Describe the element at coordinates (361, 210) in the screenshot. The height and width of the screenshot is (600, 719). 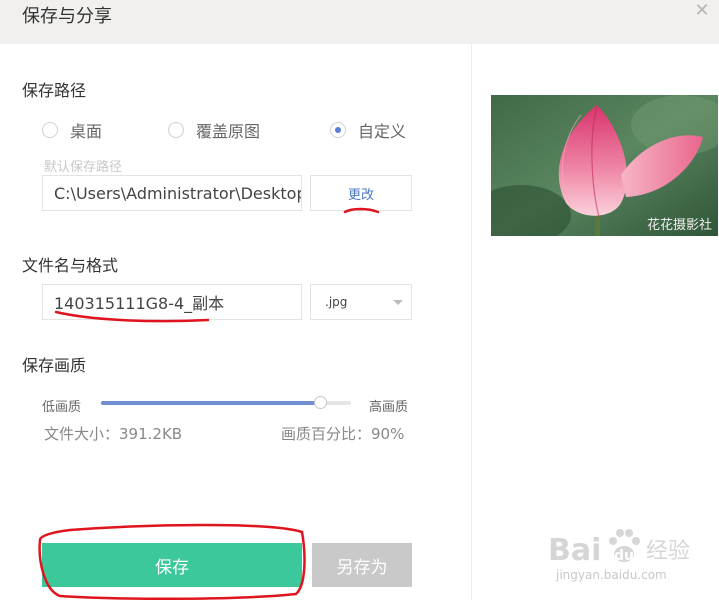
I see `annotation-underline-change` at that location.